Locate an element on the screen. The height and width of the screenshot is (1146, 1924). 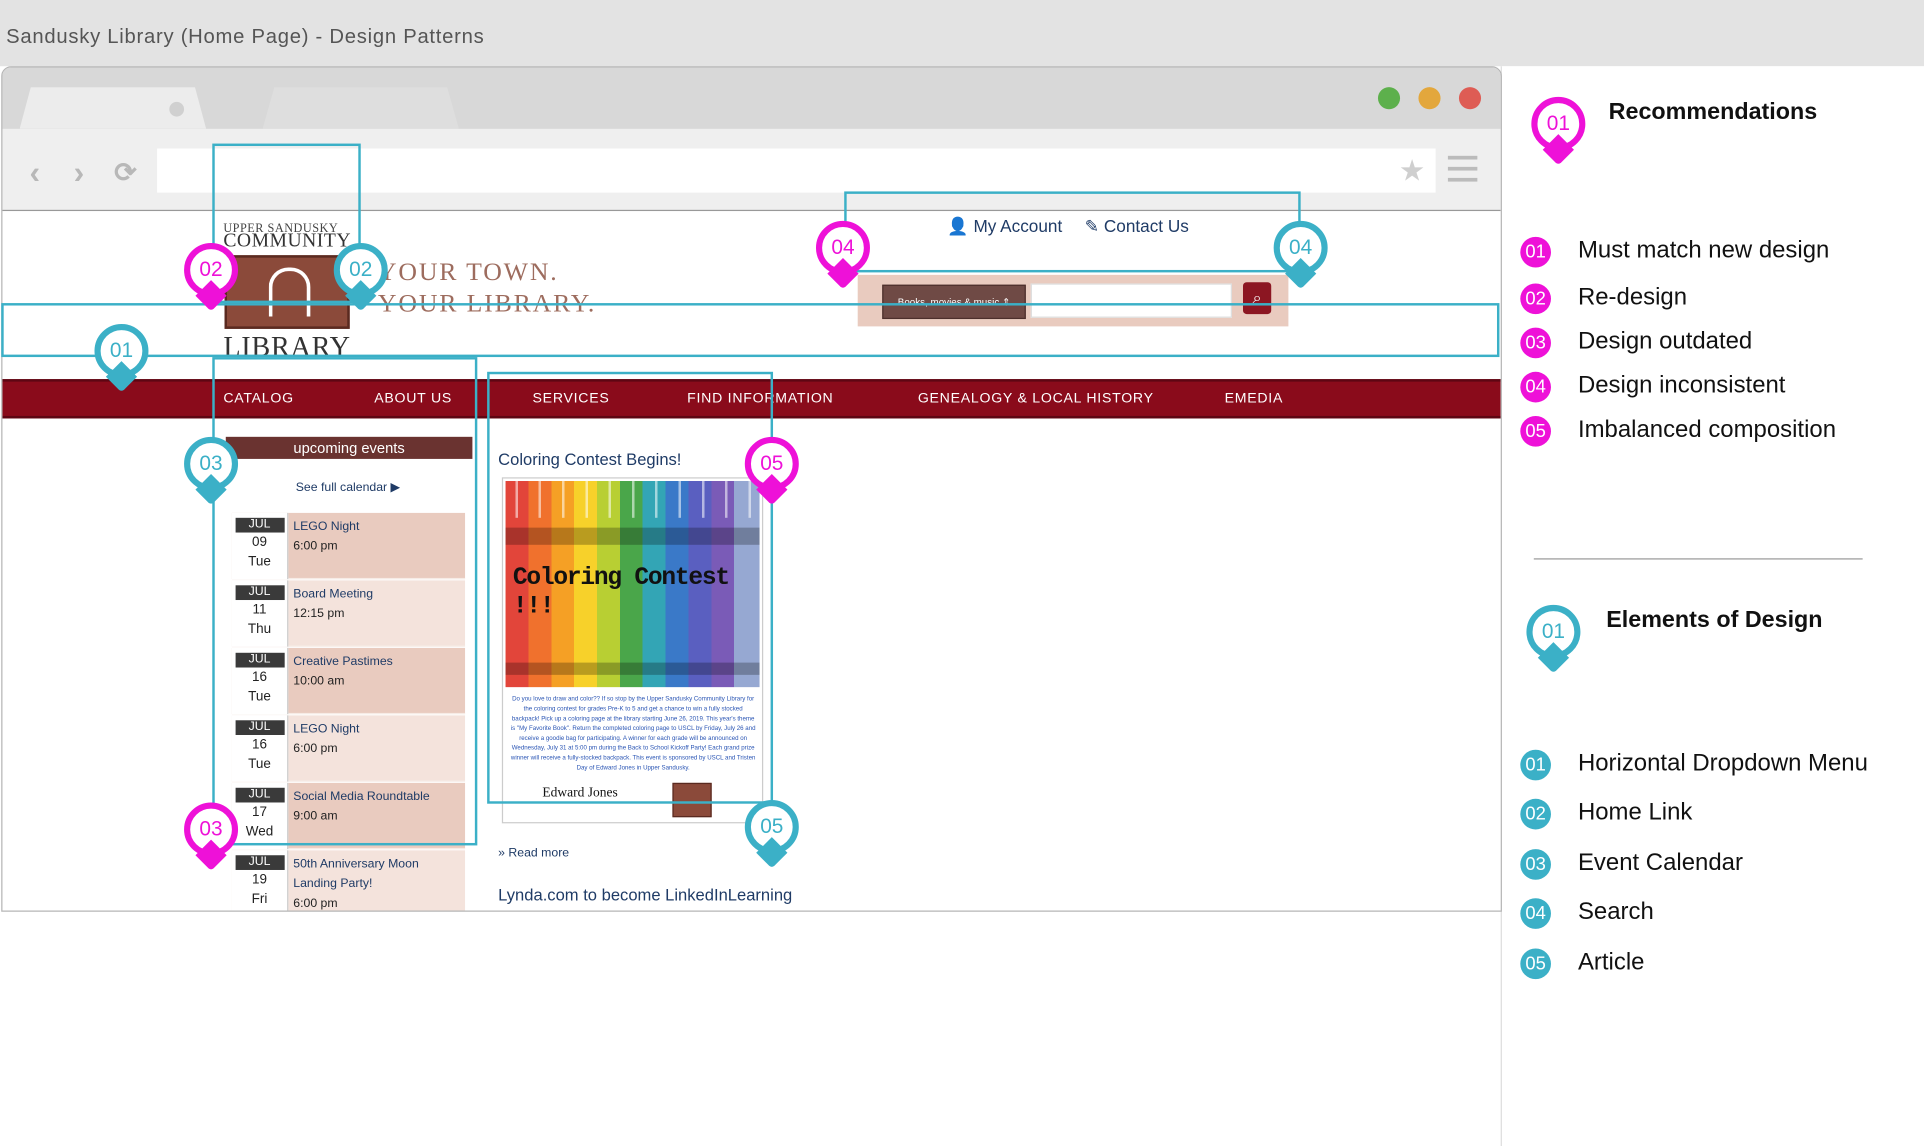
legend-elements-pin: 01 is located at coordinates (1553, 639).